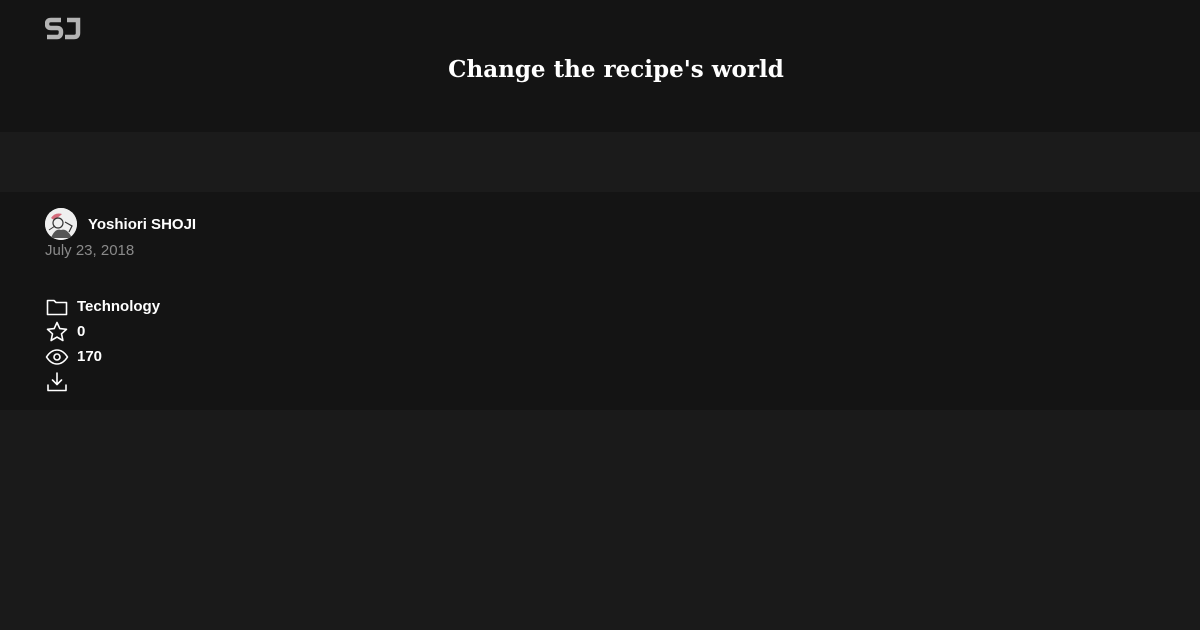 This screenshot has width=1200, height=630. I want to click on views-count: 170, so click(90, 356).